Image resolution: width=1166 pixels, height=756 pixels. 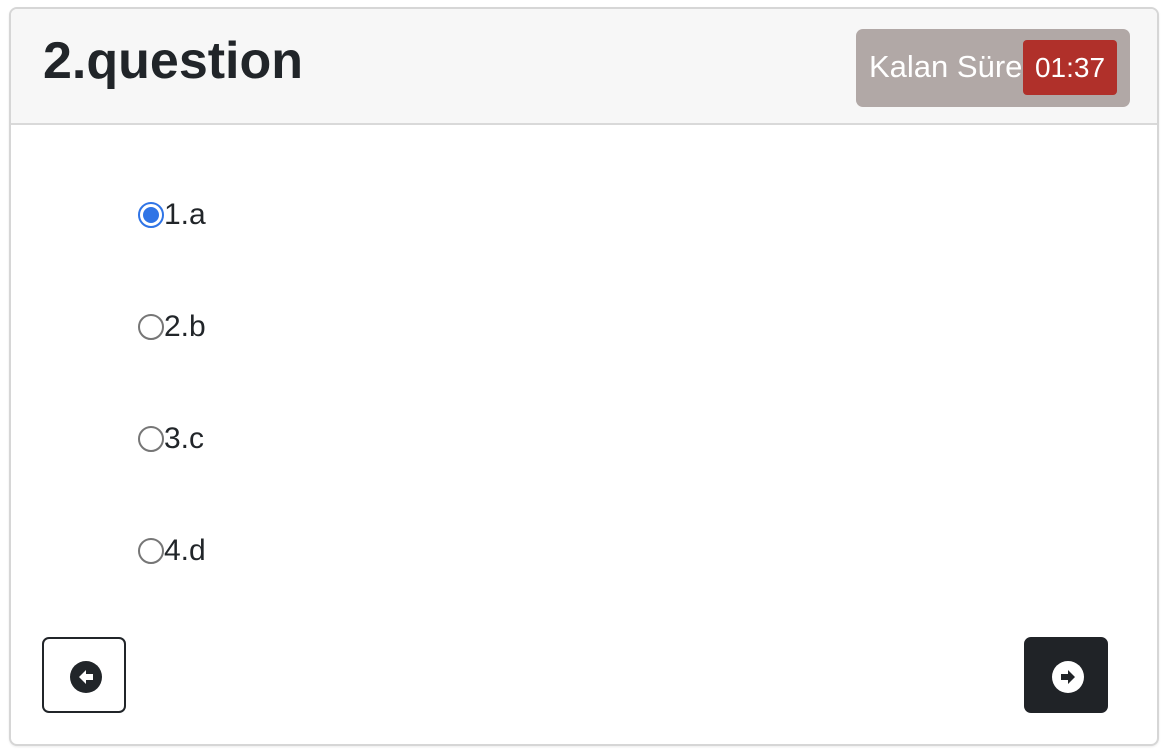 I want to click on answer-option-2-label: 2.b, so click(x=185, y=327).